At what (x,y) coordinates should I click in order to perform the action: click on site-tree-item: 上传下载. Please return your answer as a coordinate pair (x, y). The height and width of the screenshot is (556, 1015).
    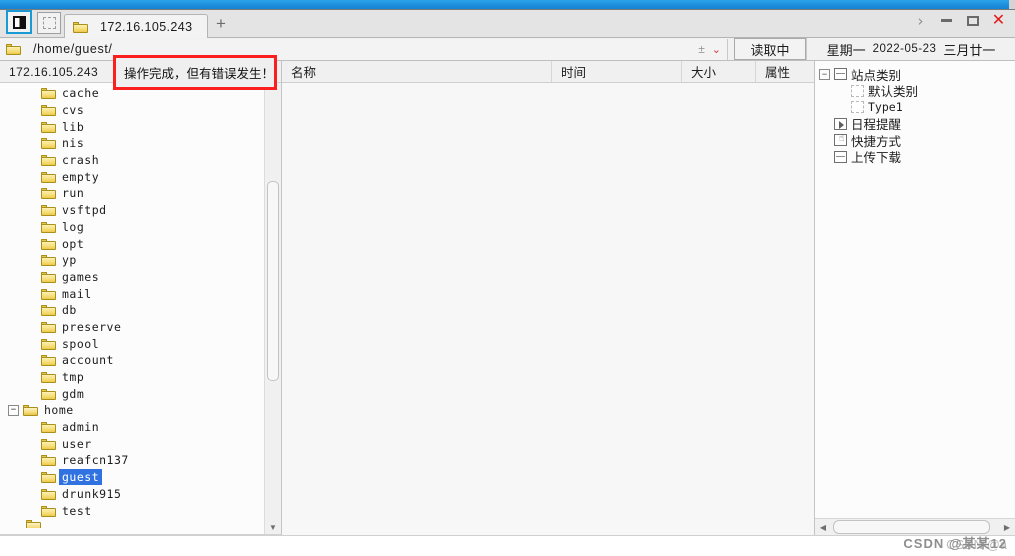
    Looking at the image, I should click on (917, 157).